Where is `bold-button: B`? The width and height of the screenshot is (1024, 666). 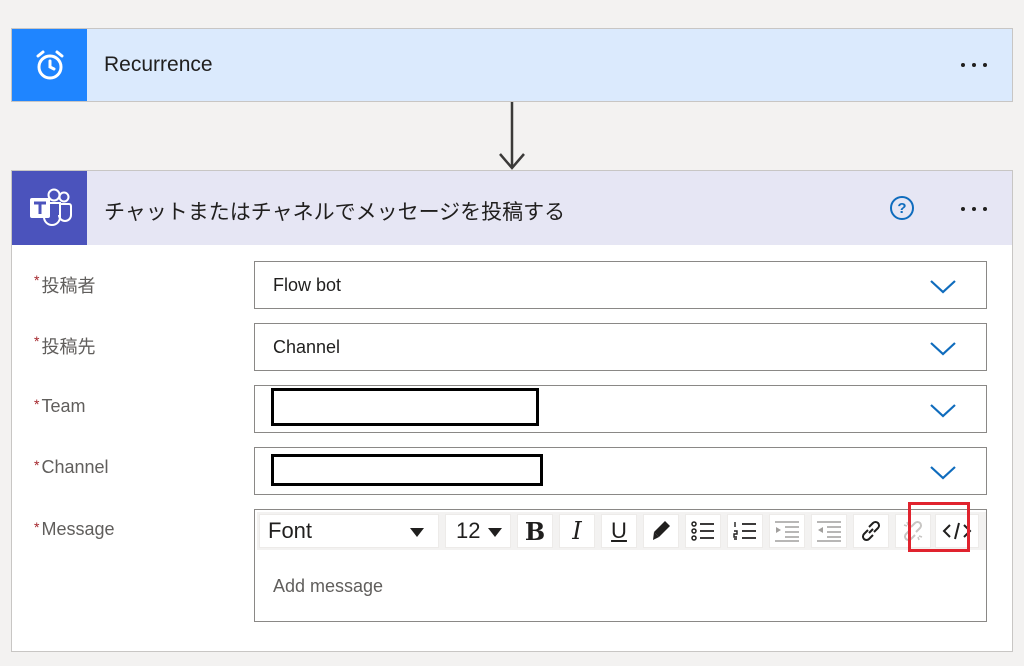
bold-button: B is located at coordinates (535, 531).